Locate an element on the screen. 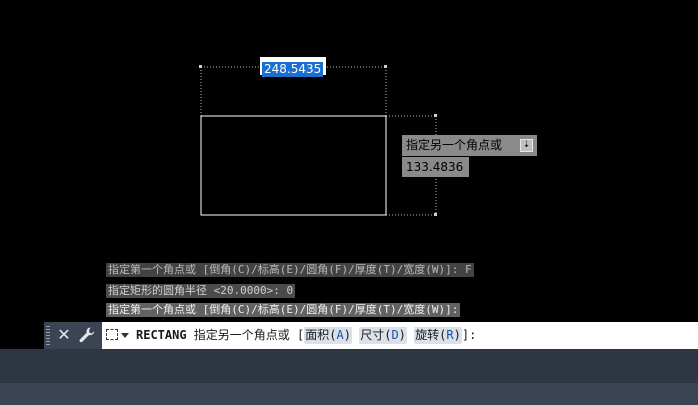 Image resolution: width=698 pixels, height=405 pixels. dynamic-input-prompt: 指定另一个角点或 ⇣ is located at coordinates (469, 145).